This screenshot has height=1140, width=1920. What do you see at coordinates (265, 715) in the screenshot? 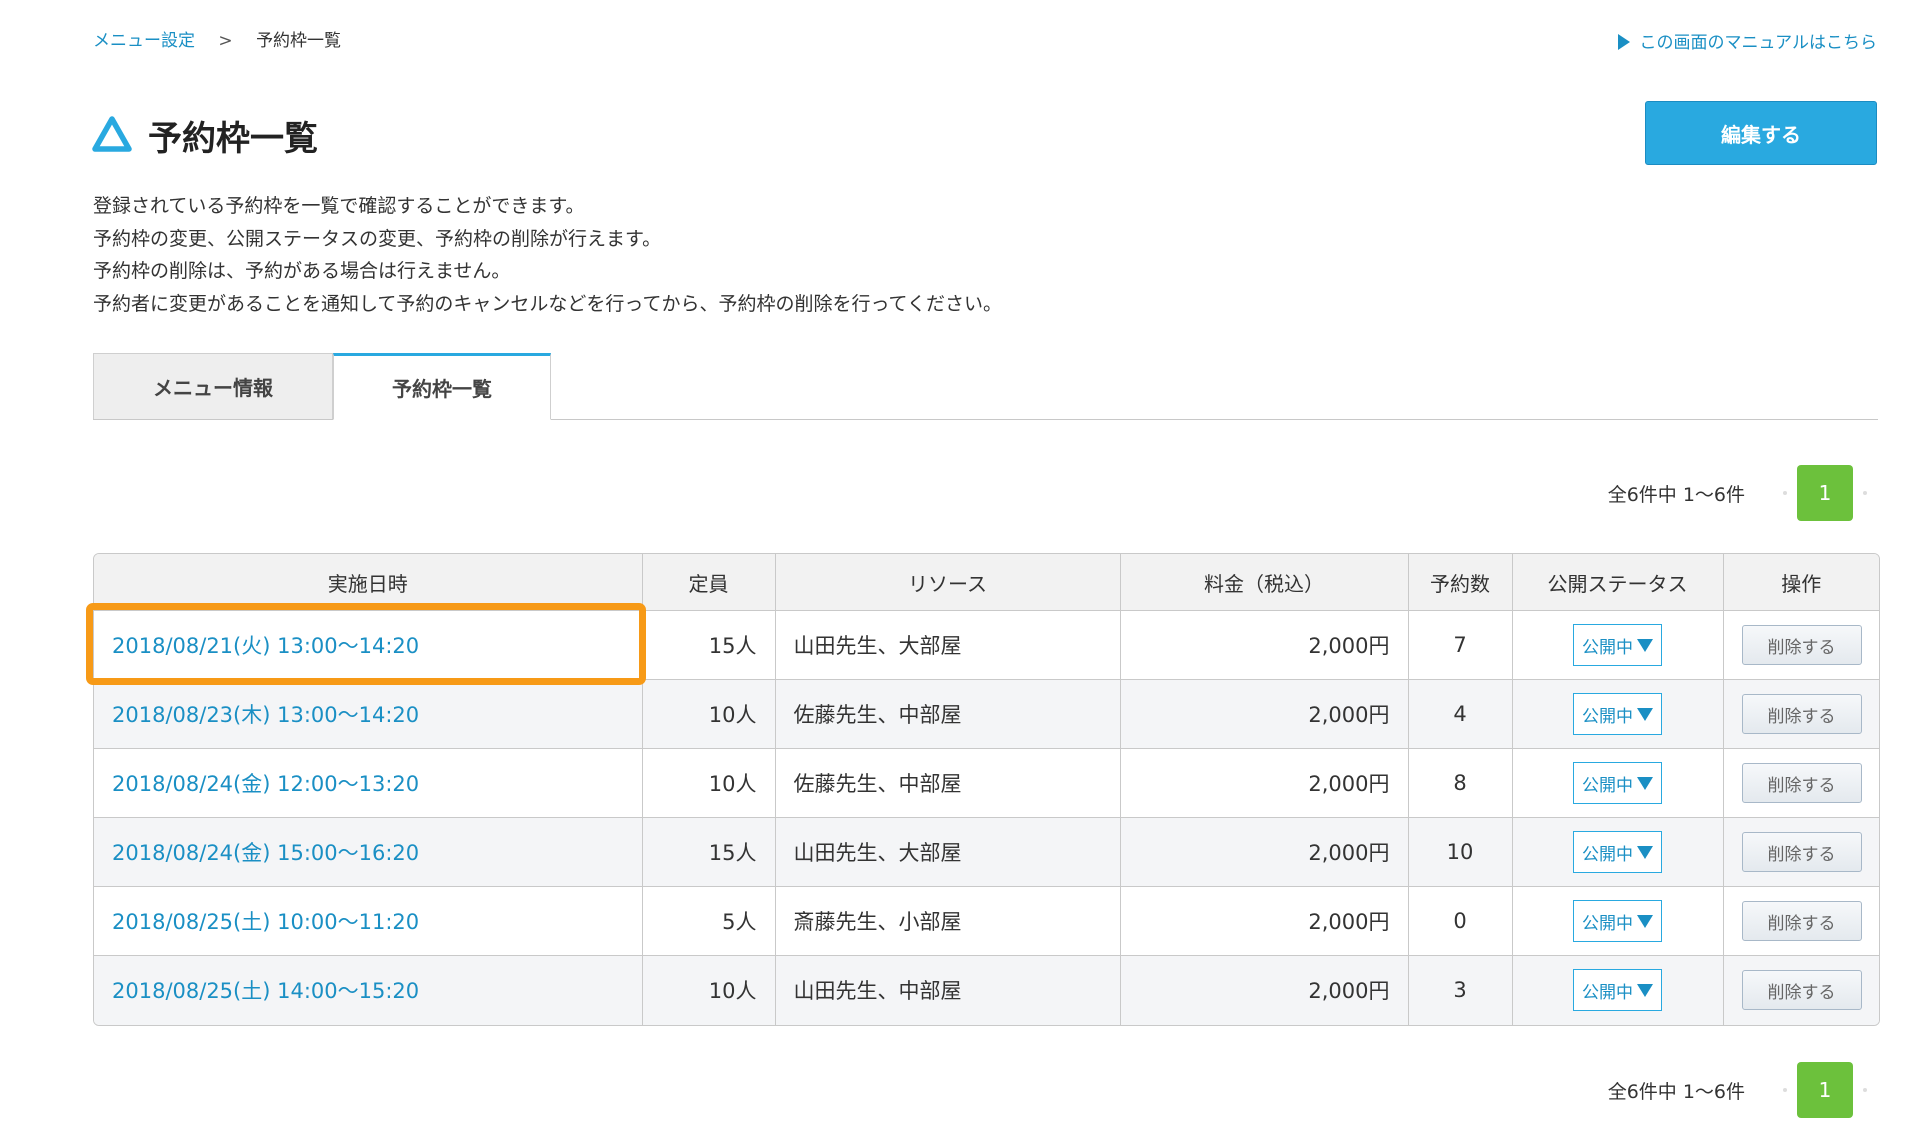
I see `slot-datetime-link: 2018/08/23(木) 13:00〜14:20` at bounding box center [265, 715].